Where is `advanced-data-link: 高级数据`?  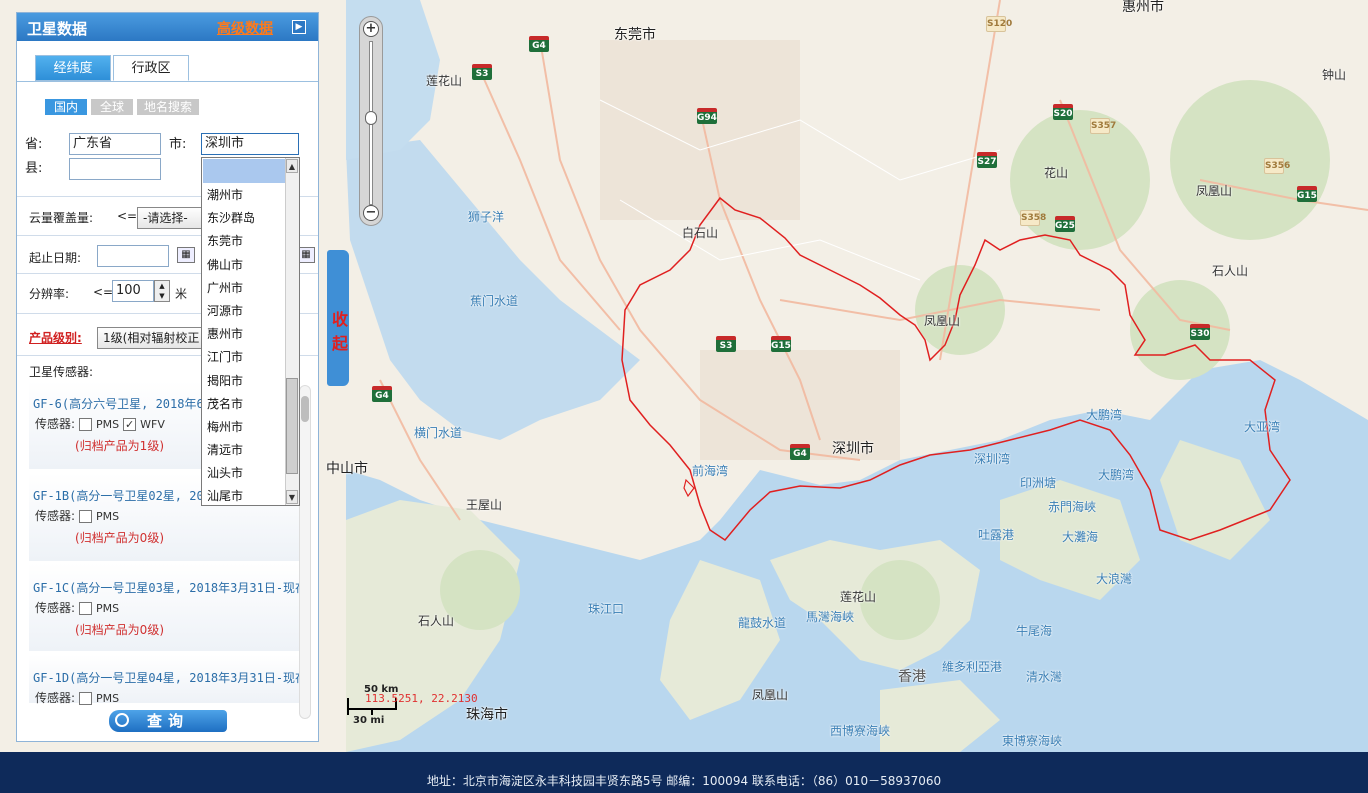
advanced-data-link: 高级数据 is located at coordinates (245, 28).